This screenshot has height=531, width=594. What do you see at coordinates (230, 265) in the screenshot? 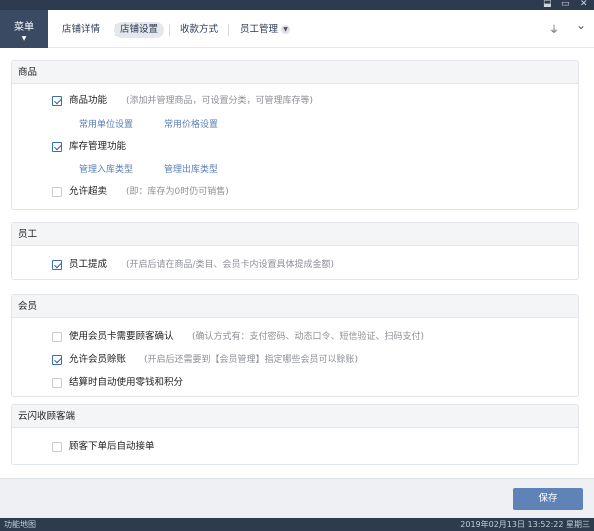
I see `commission-hint: (开启后请在商品/类目、会员卡内设置具体提成金额)` at bounding box center [230, 265].